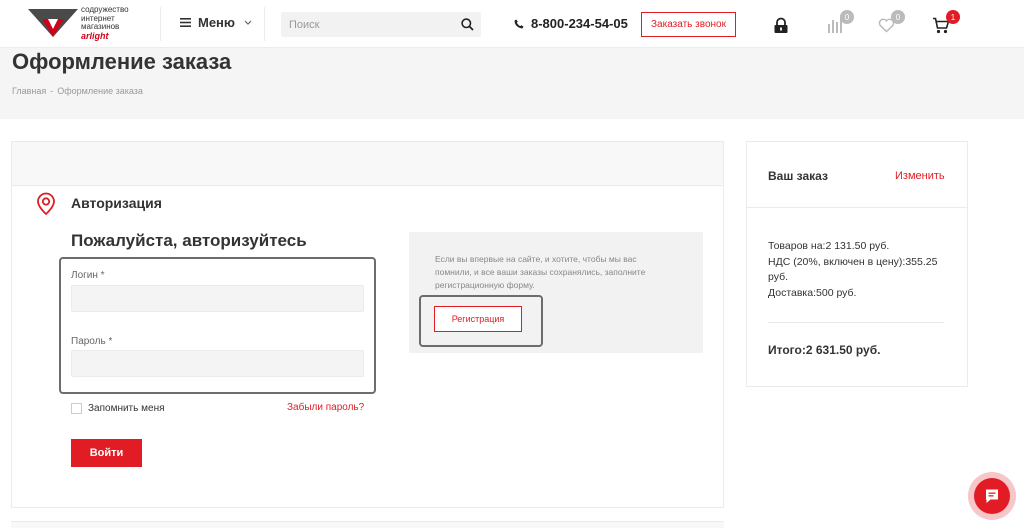 The width and height of the screenshot is (1024, 528). I want to click on search-icon, so click(467, 24).